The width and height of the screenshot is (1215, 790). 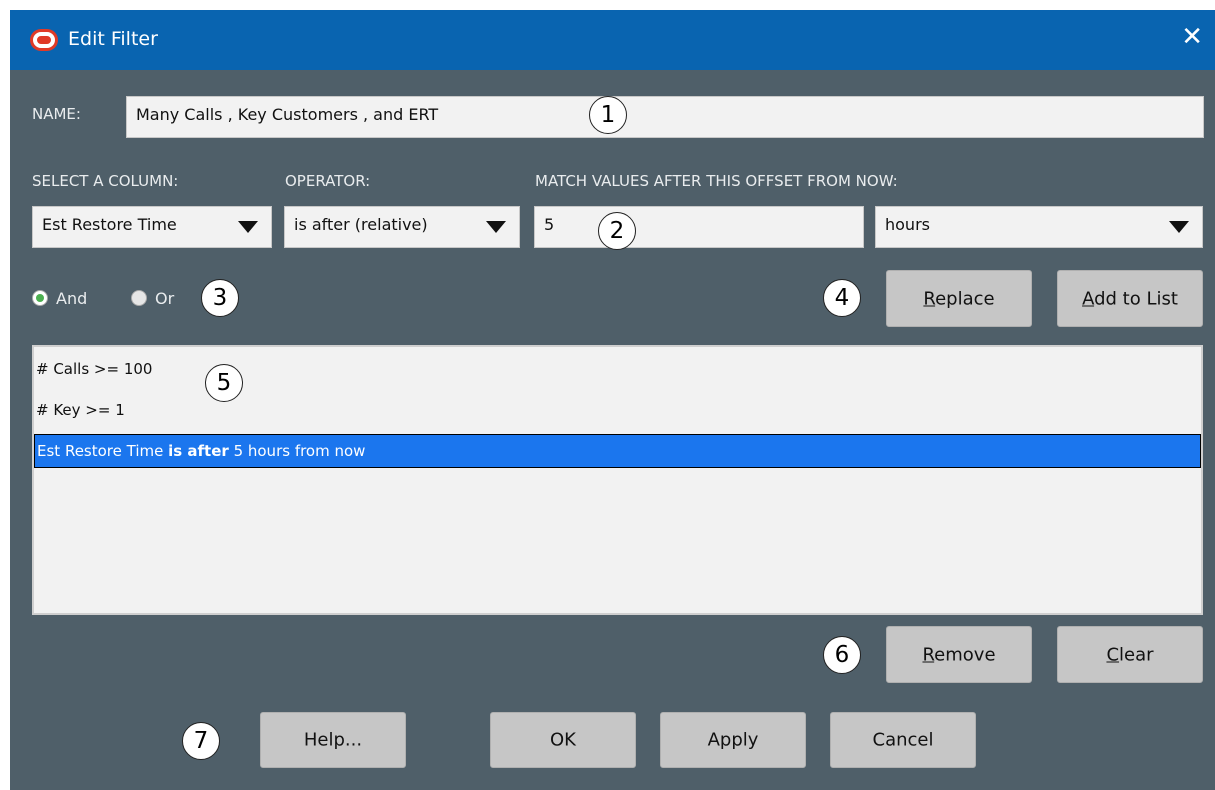 I want to click on callout-marker-6: 6, so click(x=842, y=655).